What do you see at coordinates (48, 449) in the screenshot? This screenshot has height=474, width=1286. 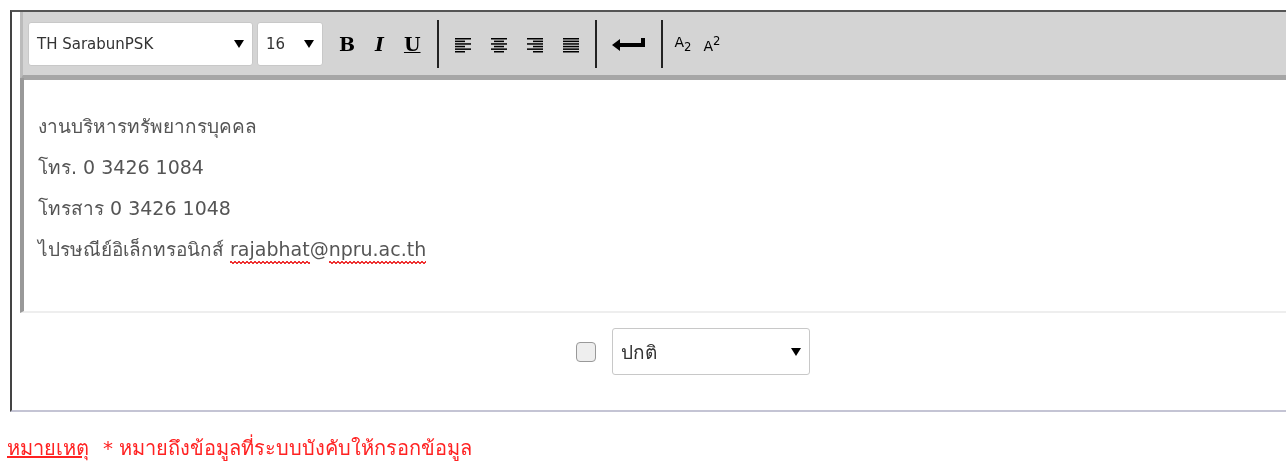 I see `note-label: หมายเหตุ` at bounding box center [48, 449].